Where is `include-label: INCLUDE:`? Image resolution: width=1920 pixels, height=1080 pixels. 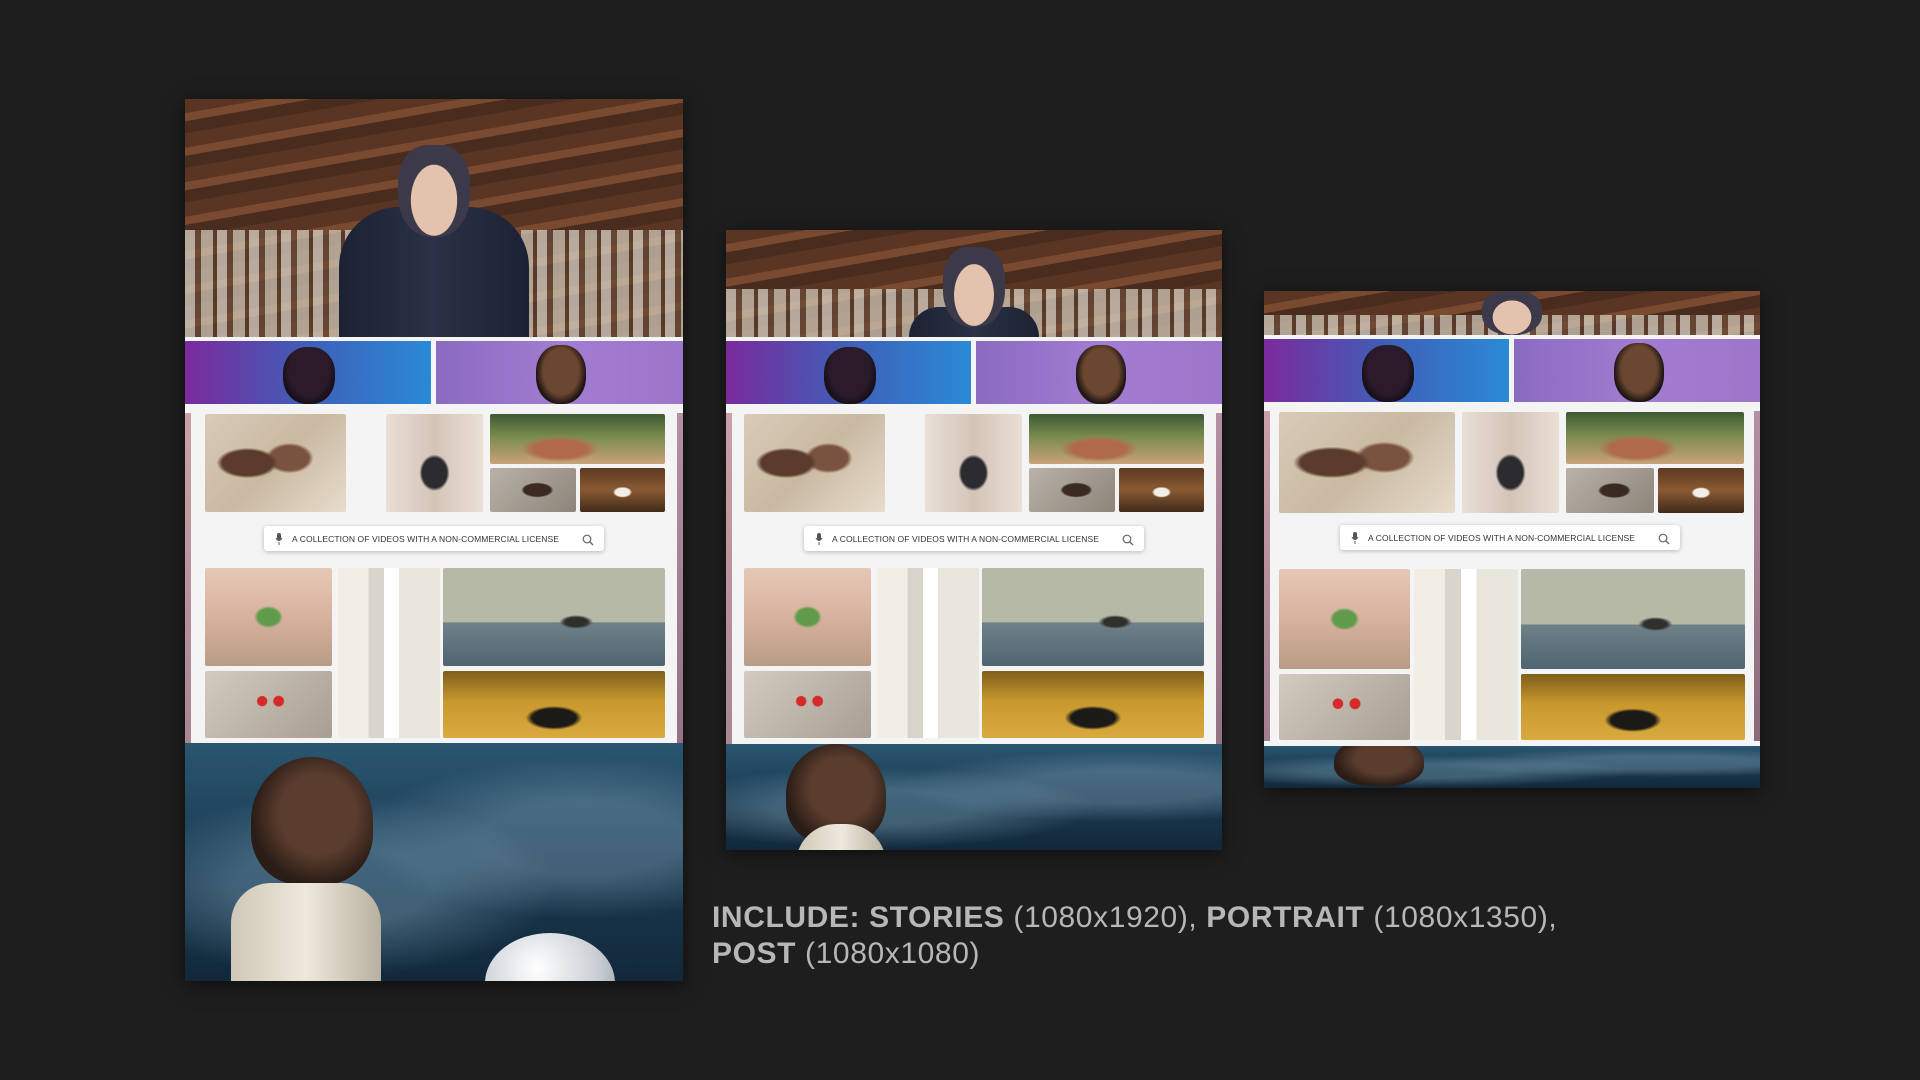 include-label: INCLUDE: is located at coordinates (786, 917).